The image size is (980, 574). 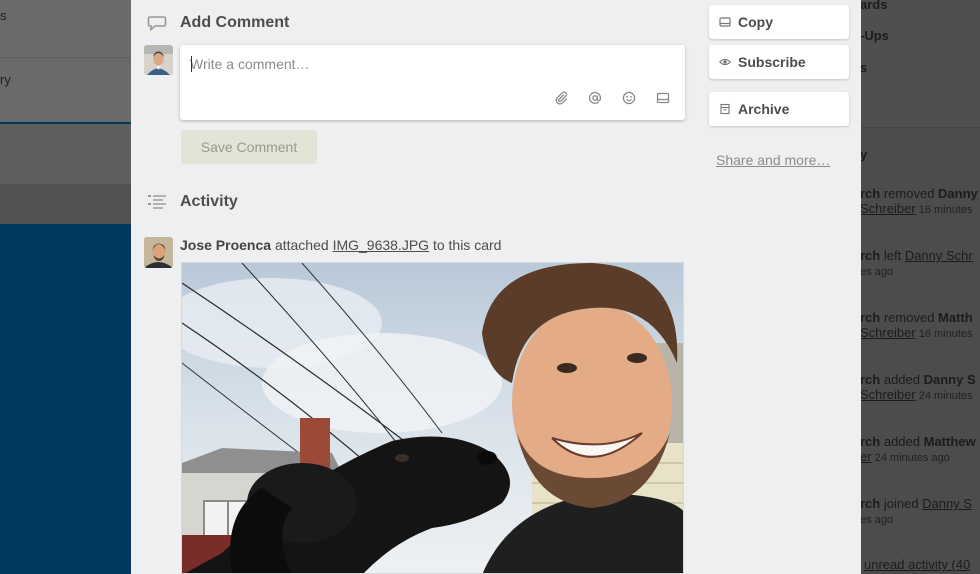 What do you see at coordinates (764, 109) in the screenshot?
I see `archive-label: Archive` at bounding box center [764, 109].